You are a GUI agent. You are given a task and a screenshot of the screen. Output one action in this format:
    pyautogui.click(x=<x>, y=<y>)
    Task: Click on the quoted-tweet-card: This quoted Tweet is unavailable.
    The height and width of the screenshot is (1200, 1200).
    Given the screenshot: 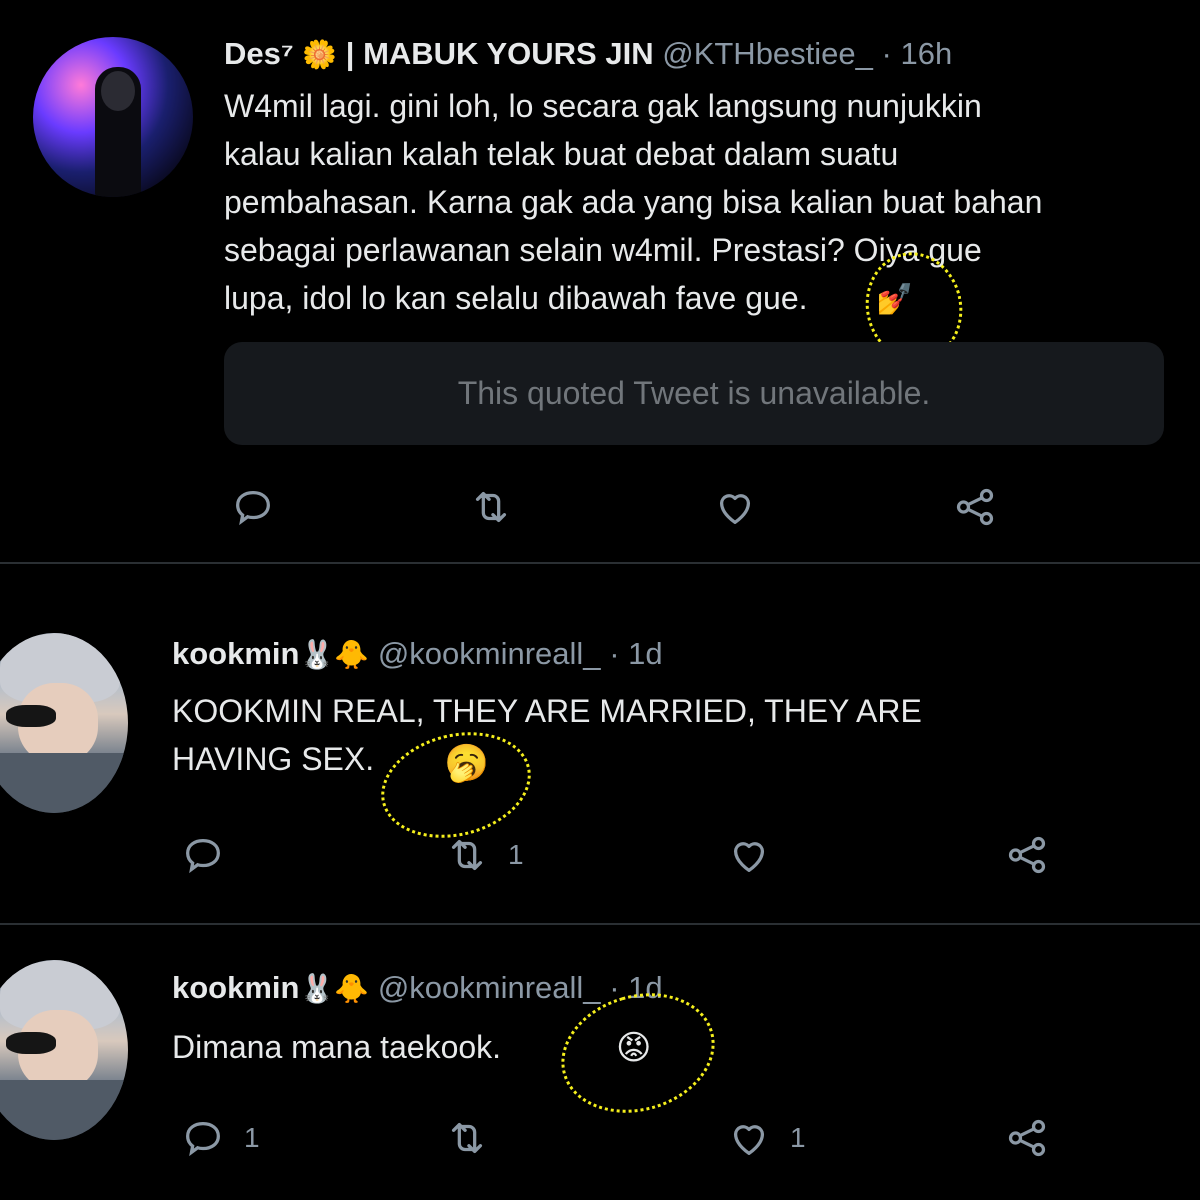 What is the action you would take?
    pyautogui.click(x=694, y=393)
    